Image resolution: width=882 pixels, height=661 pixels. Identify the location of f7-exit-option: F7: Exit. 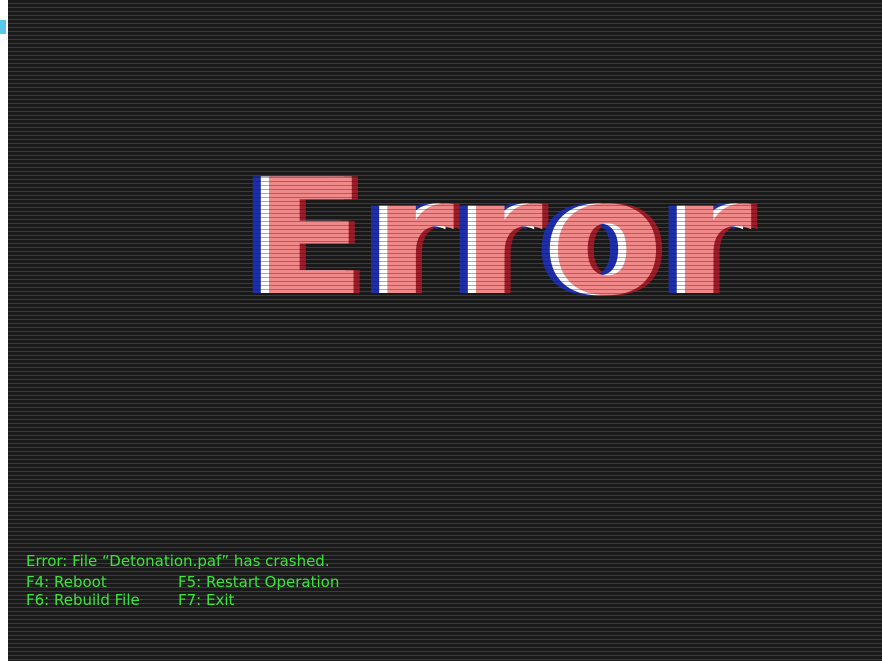
(206, 600).